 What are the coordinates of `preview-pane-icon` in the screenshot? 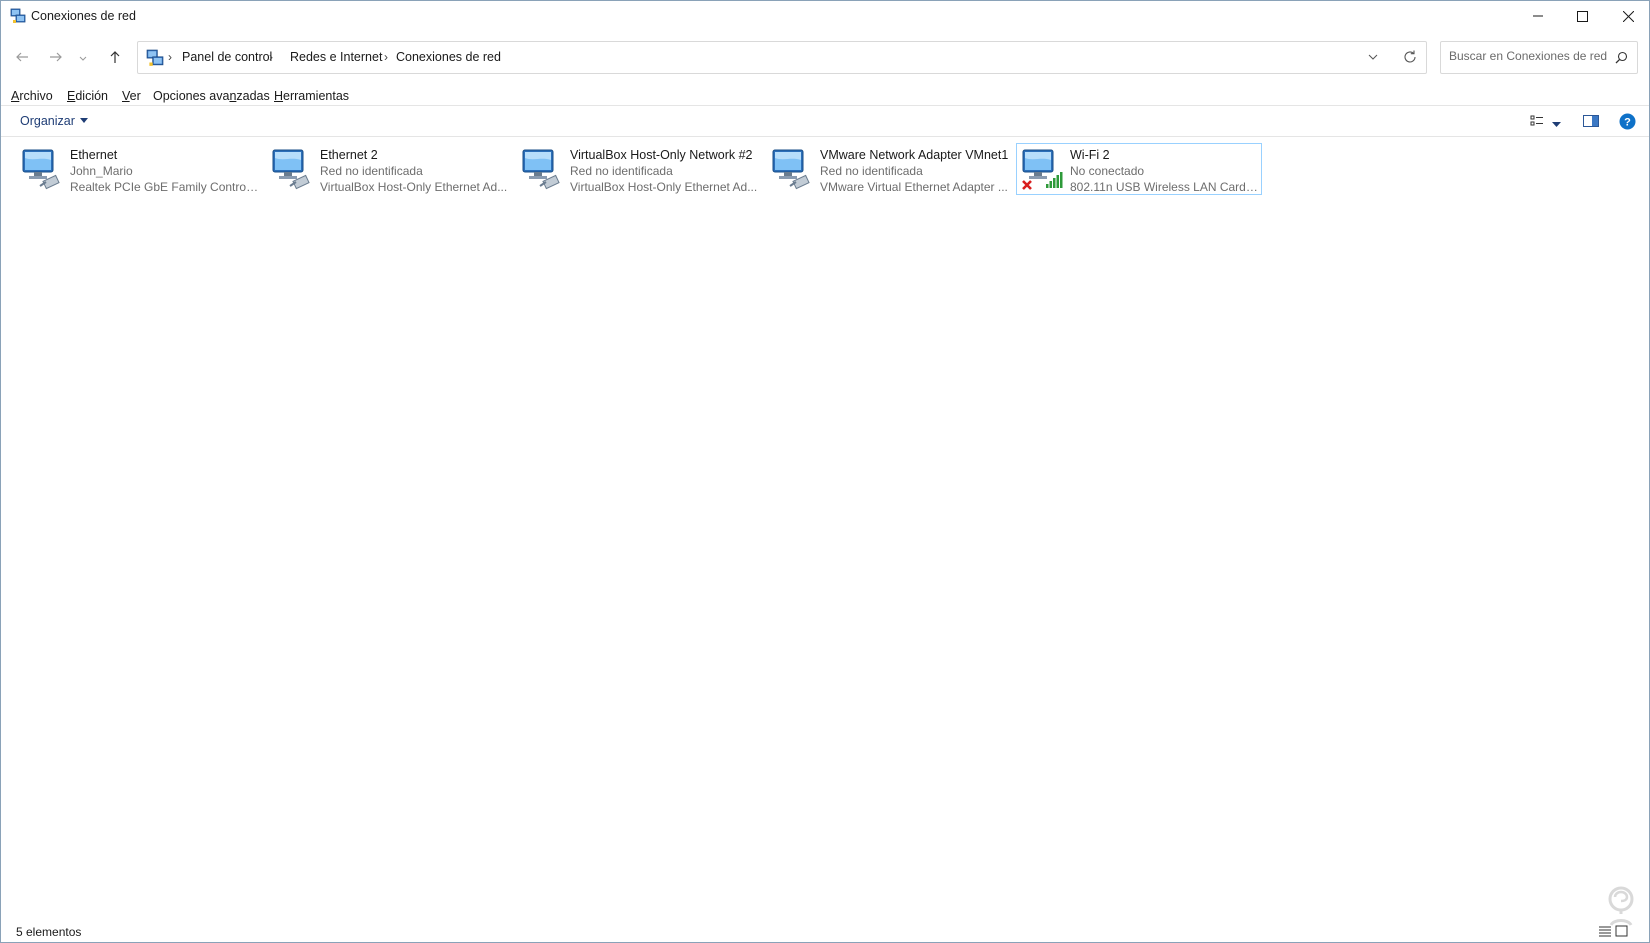 It's located at (1591, 123).